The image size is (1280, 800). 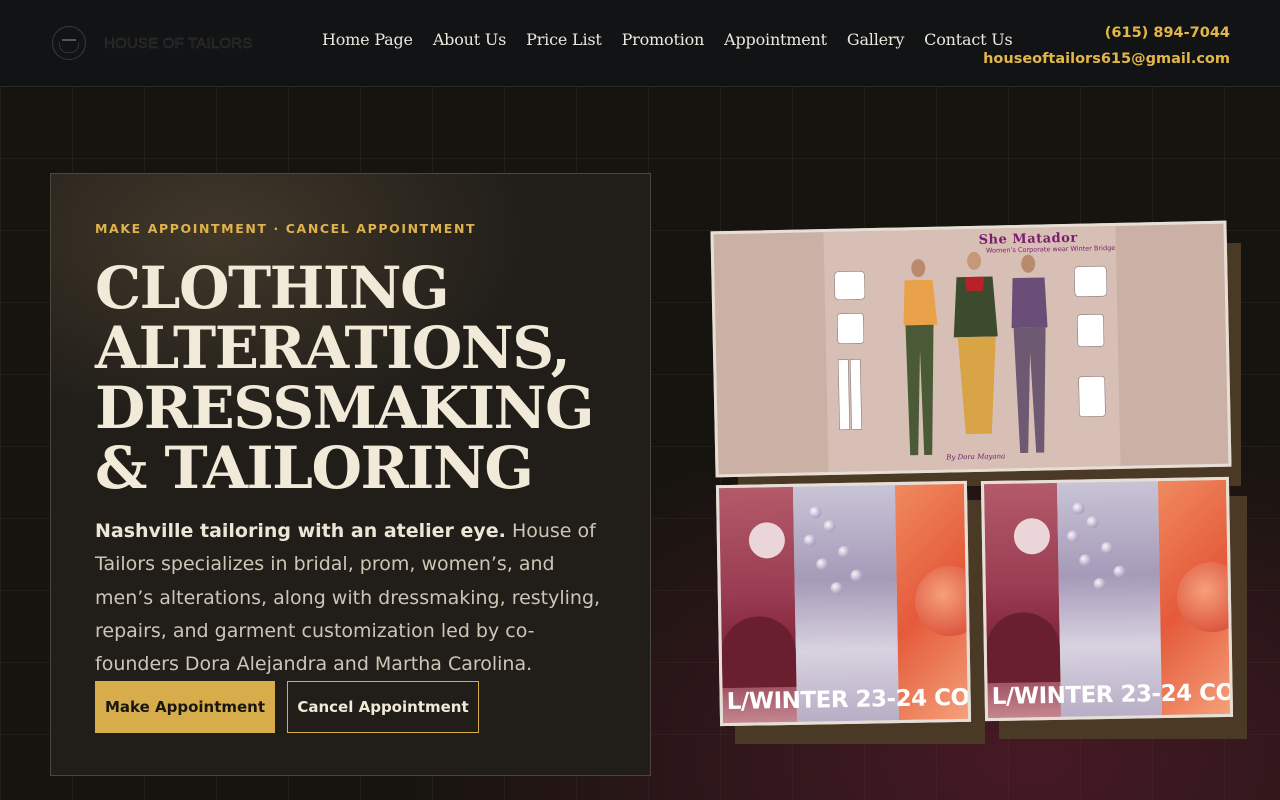 I want to click on headline-line: & TAILORING, so click(x=314, y=468).